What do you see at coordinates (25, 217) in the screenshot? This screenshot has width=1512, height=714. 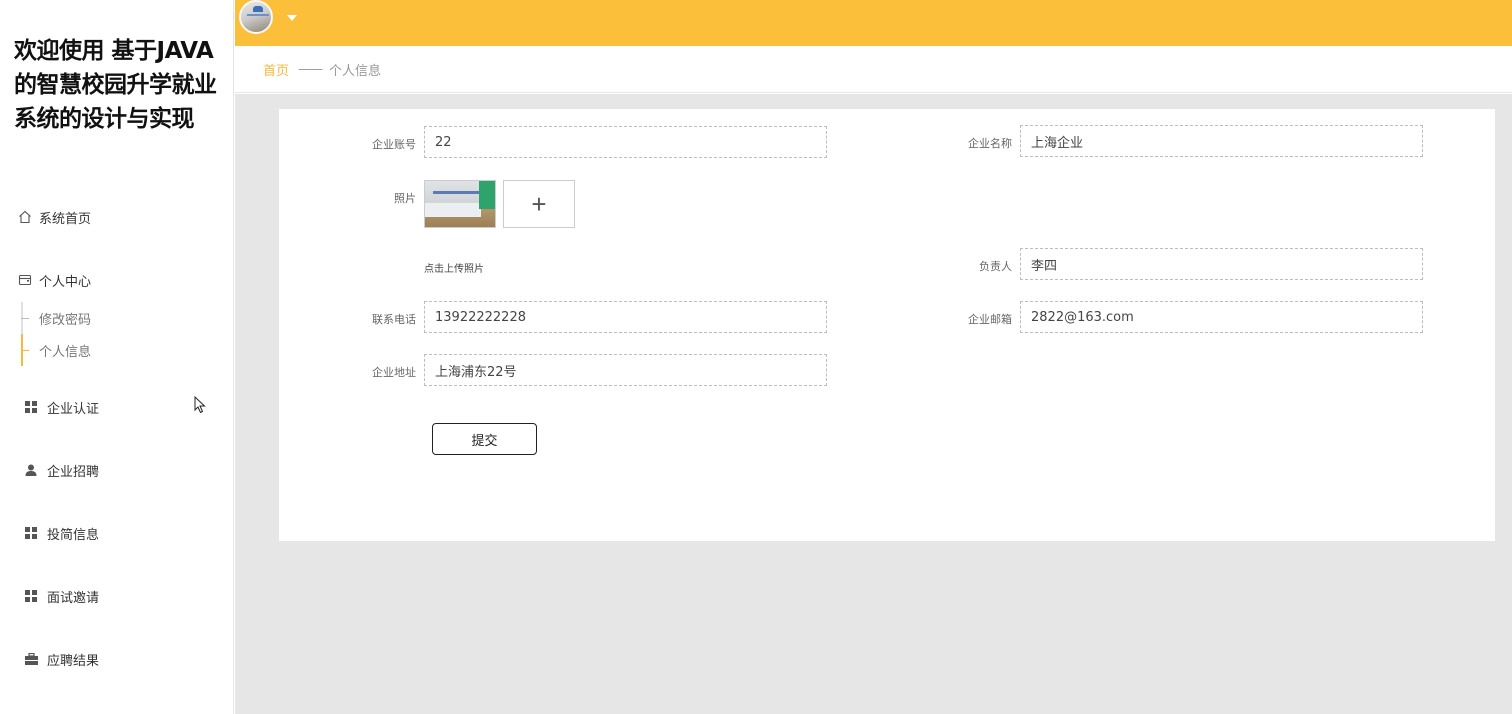 I see `home-icon` at bounding box center [25, 217].